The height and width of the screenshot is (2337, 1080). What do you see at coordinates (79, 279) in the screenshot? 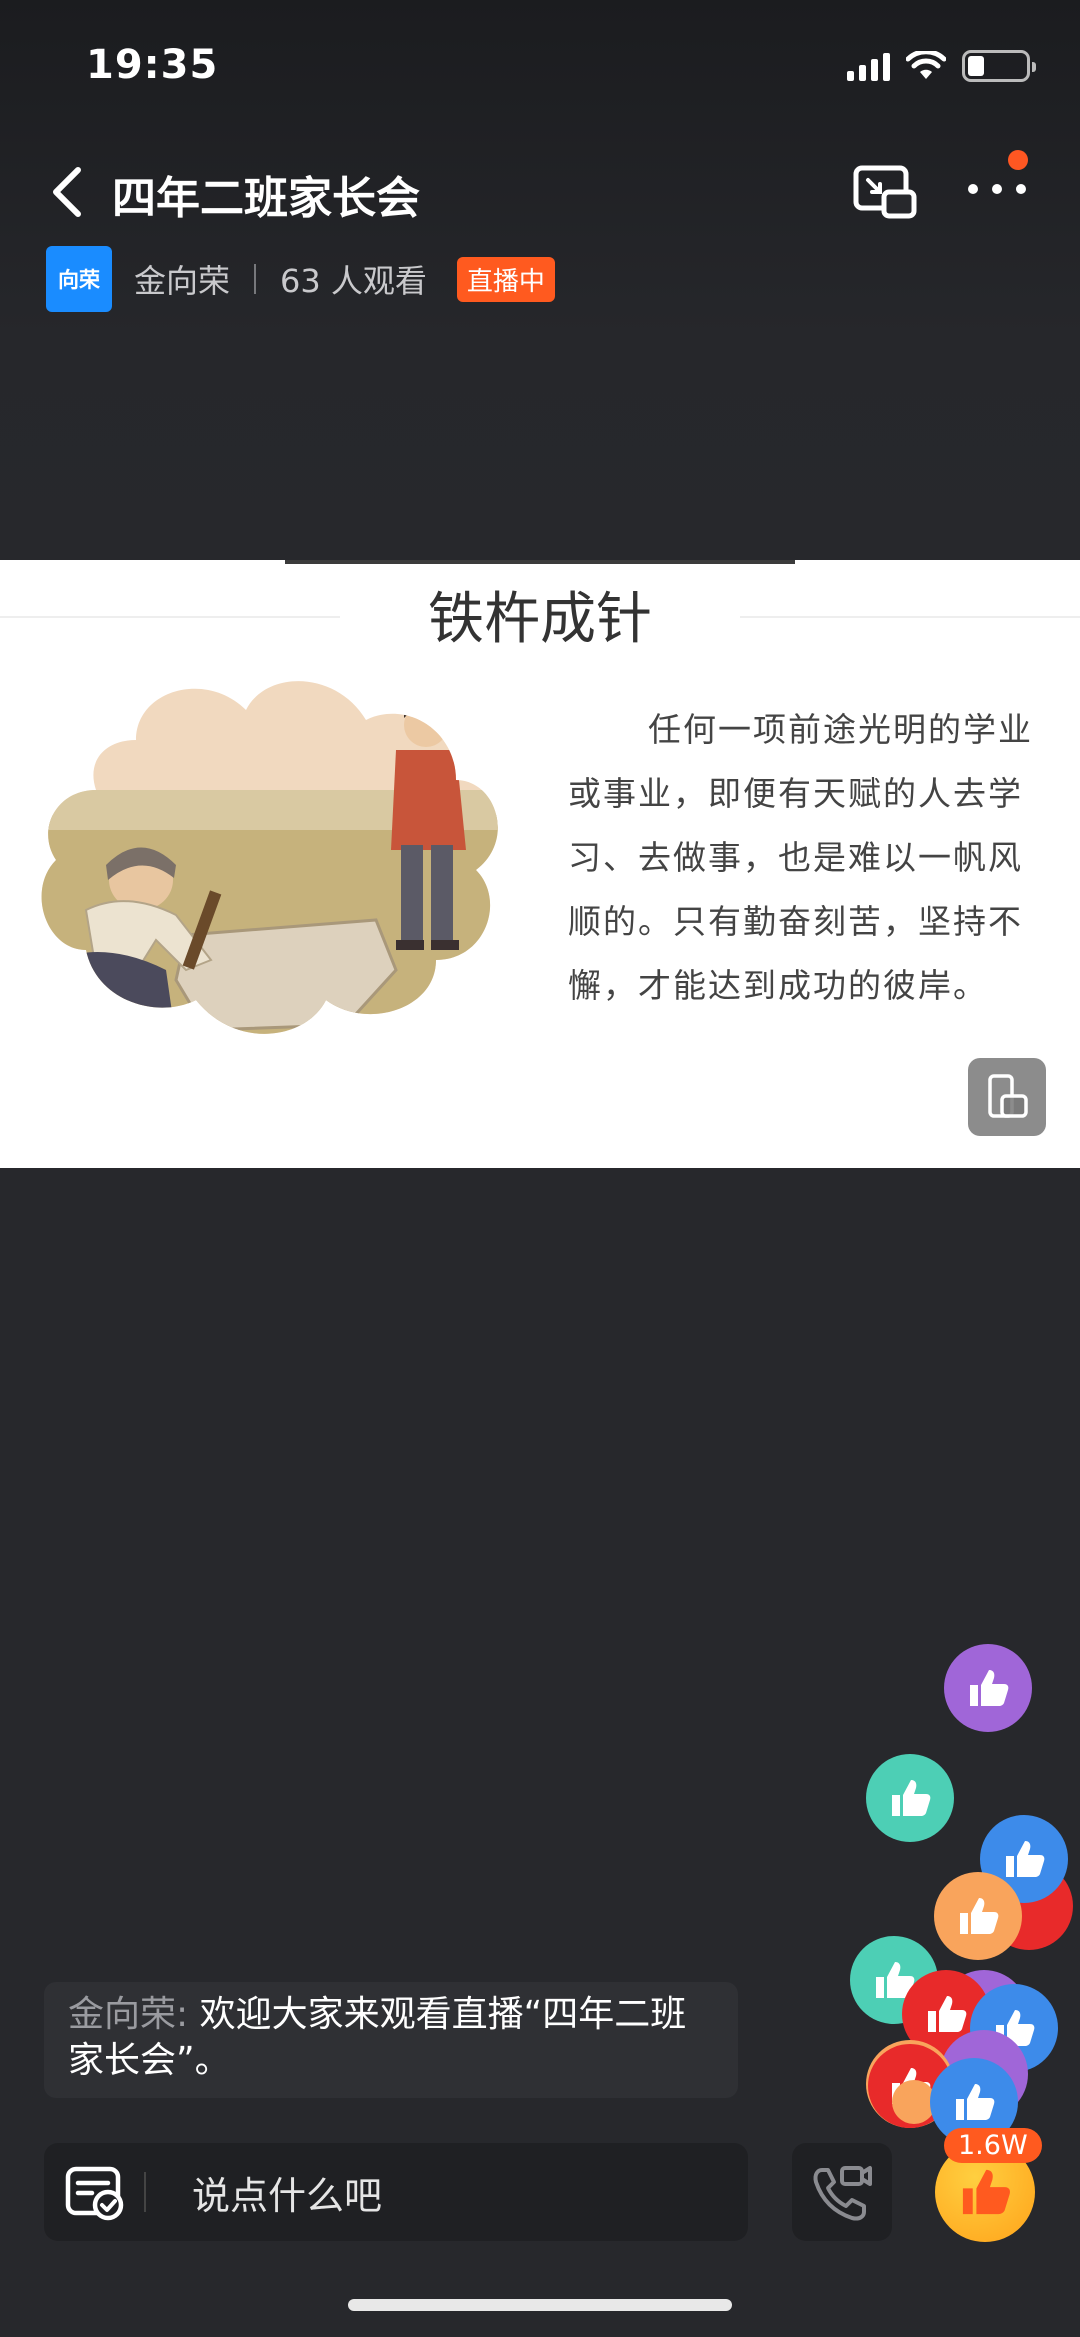
I see `avatar: 向荣` at bounding box center [79, 279].